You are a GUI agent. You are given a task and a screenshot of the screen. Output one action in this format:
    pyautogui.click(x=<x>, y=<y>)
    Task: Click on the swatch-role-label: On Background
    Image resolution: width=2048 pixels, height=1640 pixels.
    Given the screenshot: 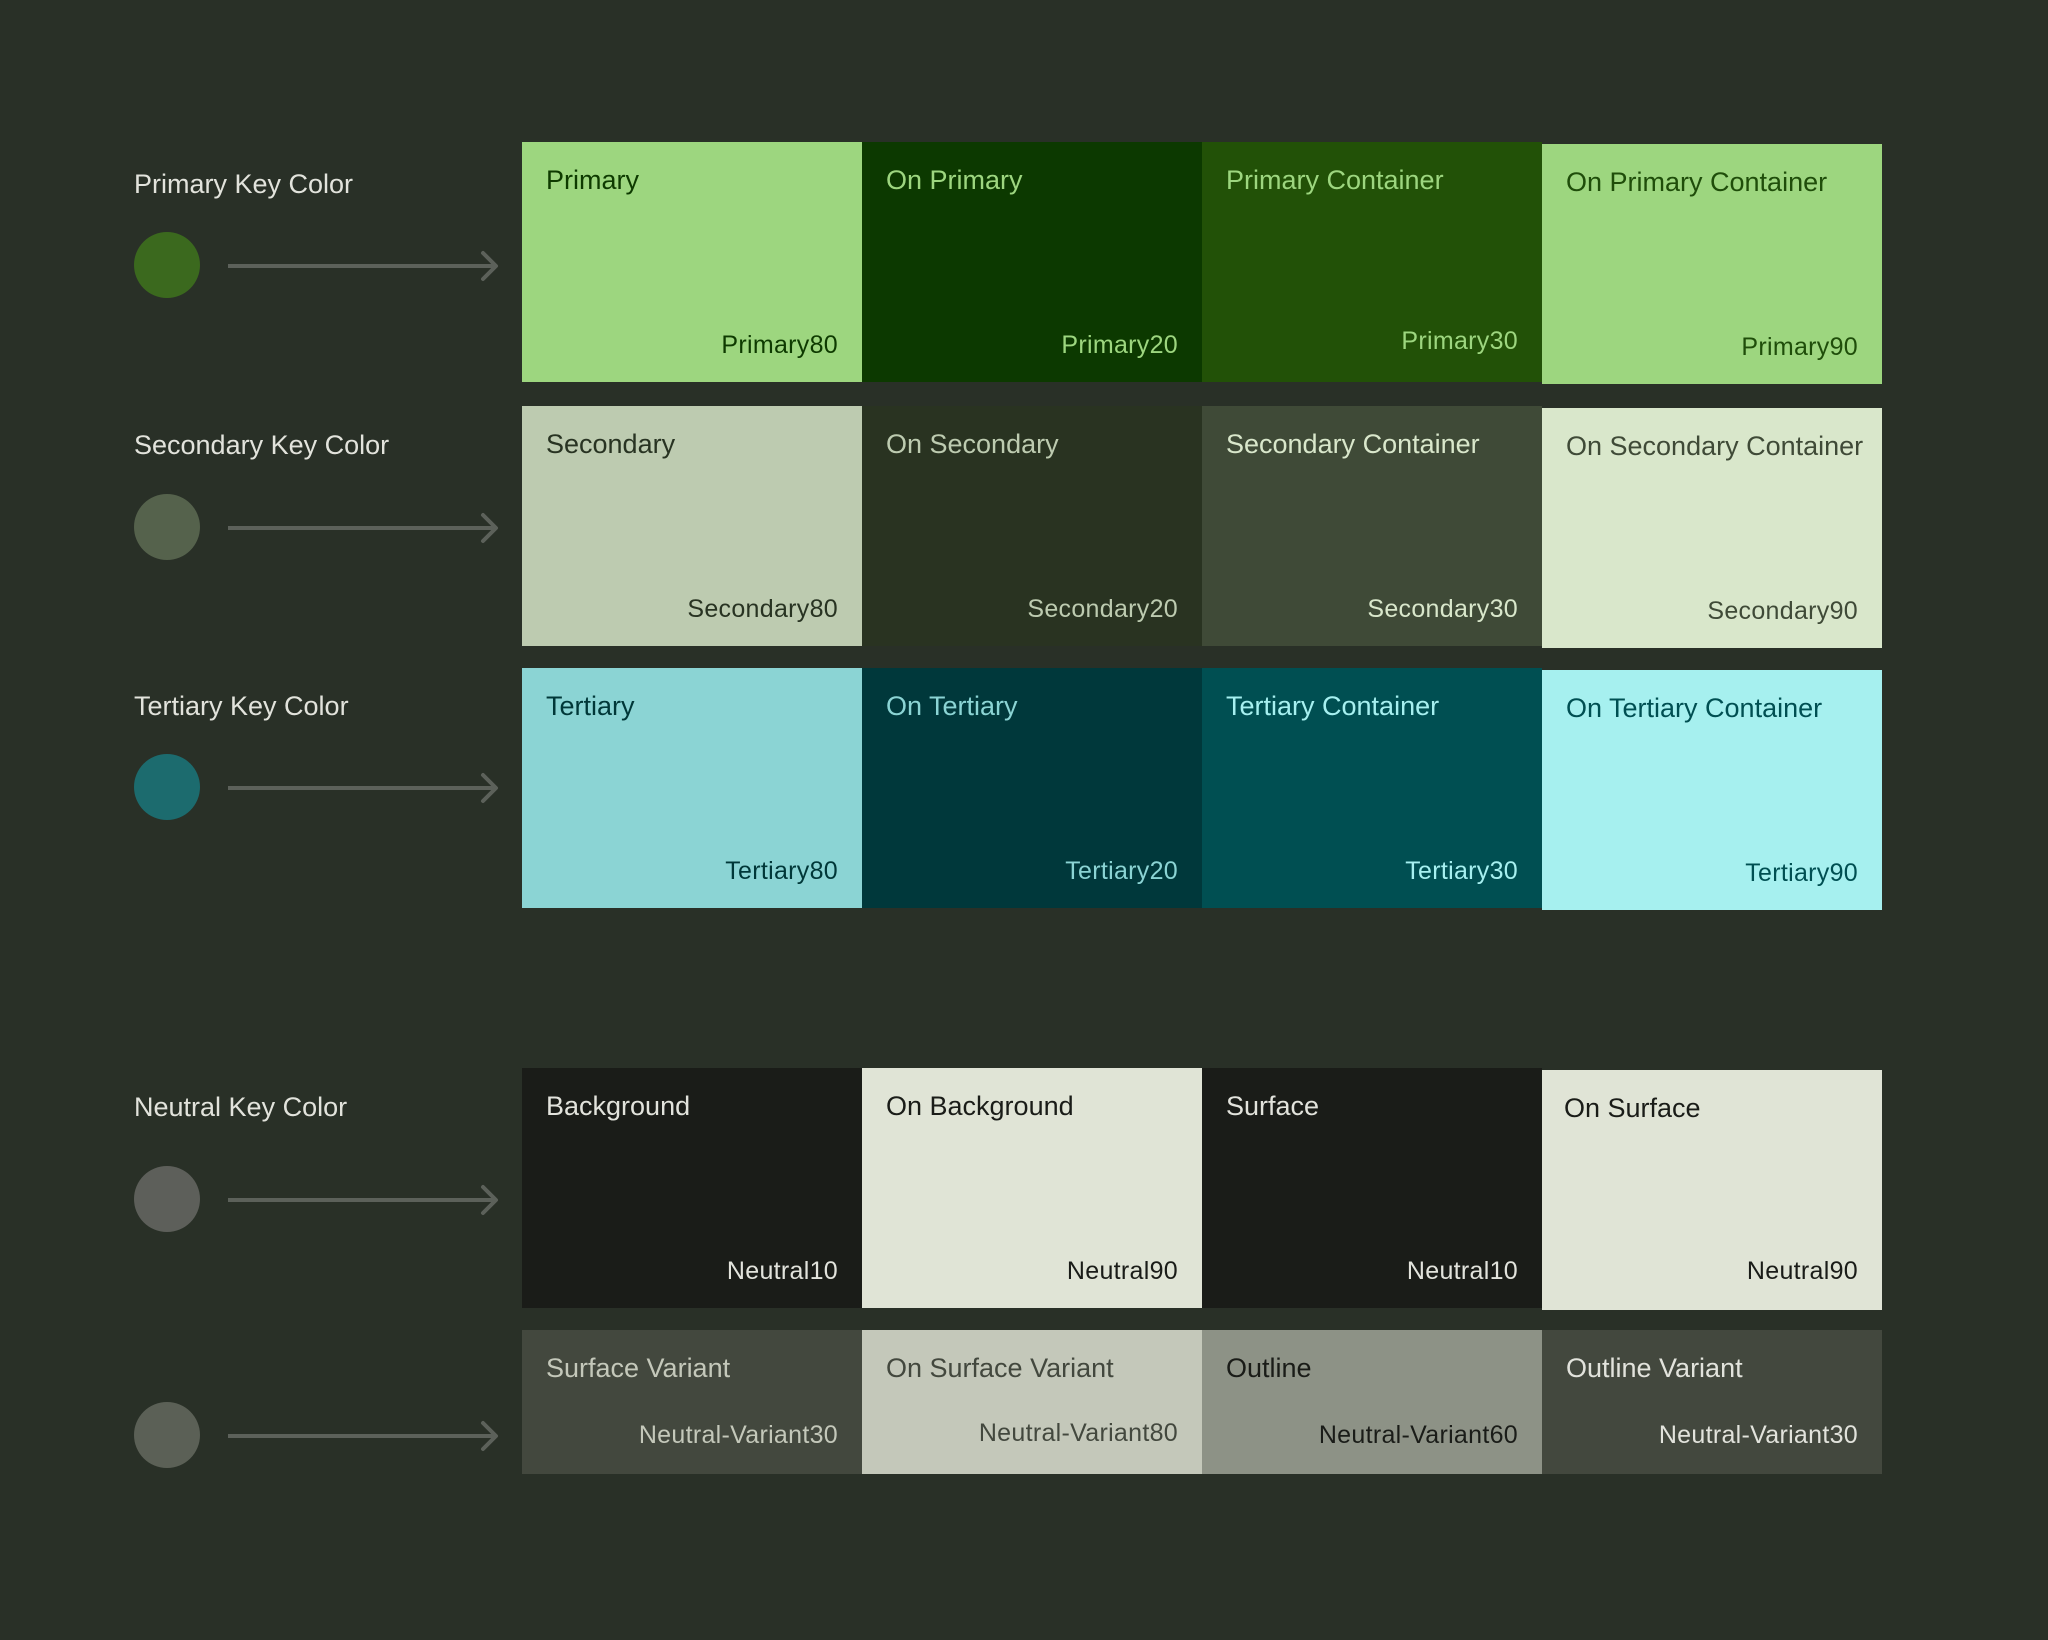 What is the action you would take?
    pyautogui.click(x=980, y=1106)
    